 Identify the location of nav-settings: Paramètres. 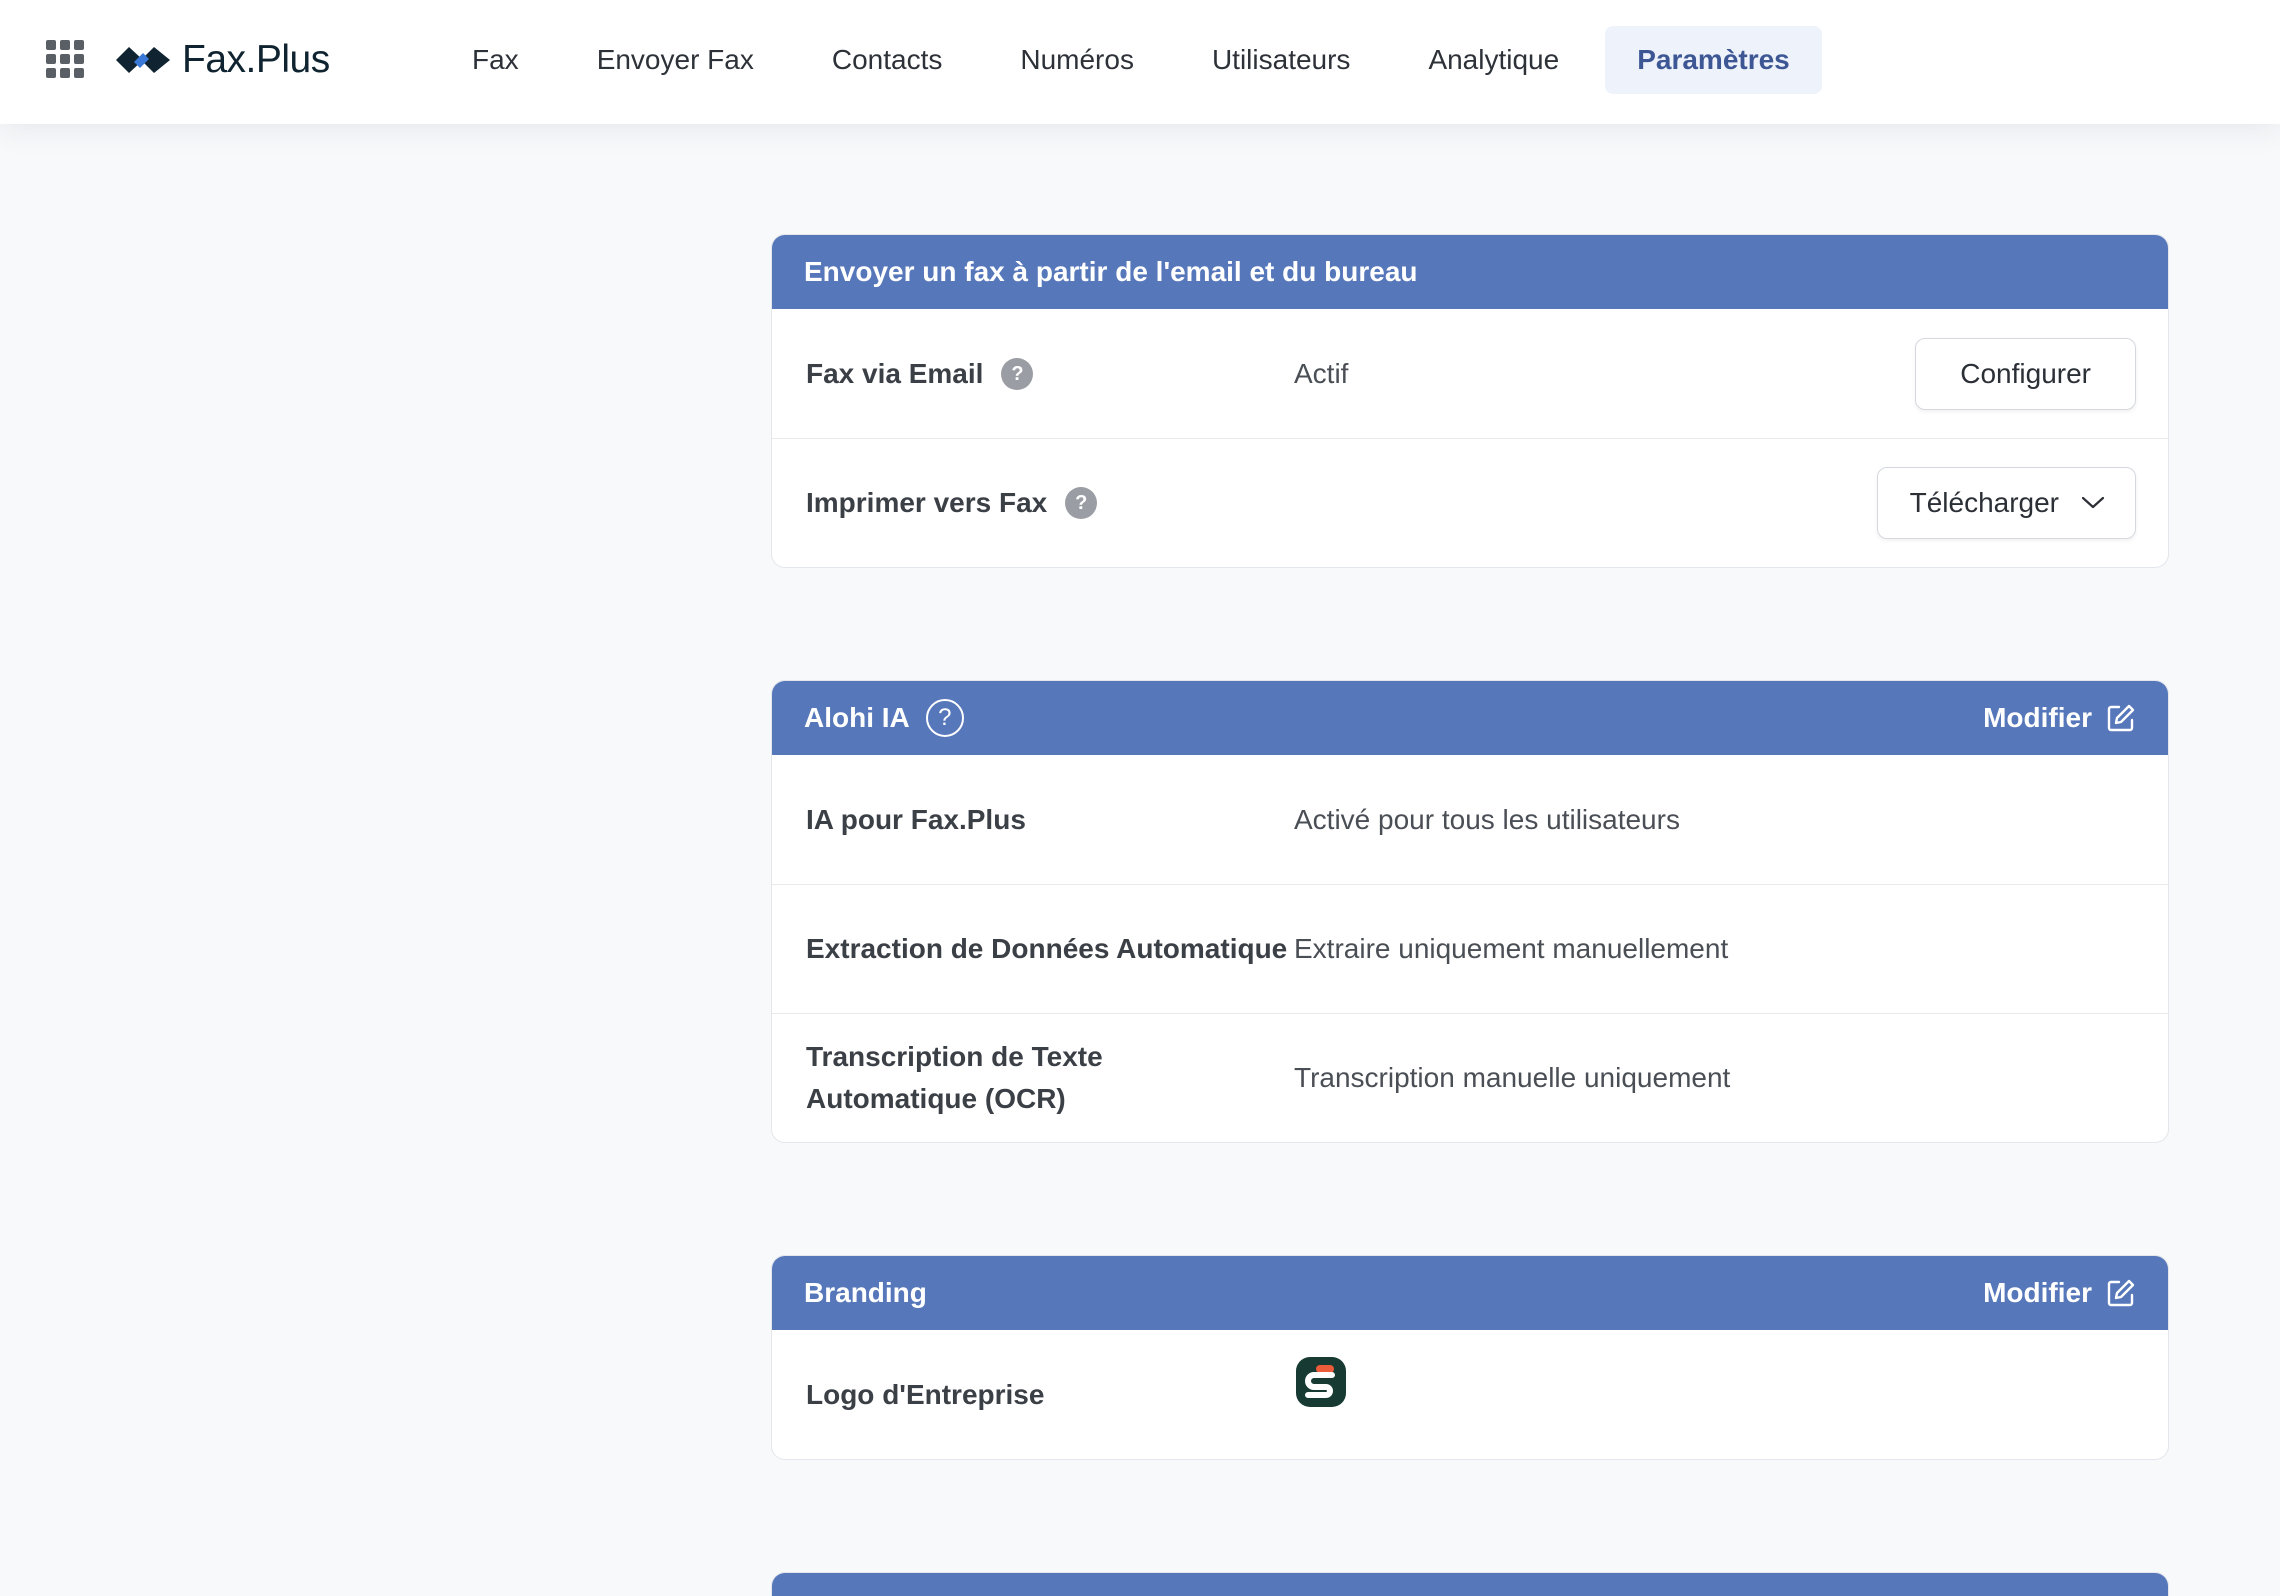
(1713, 60).